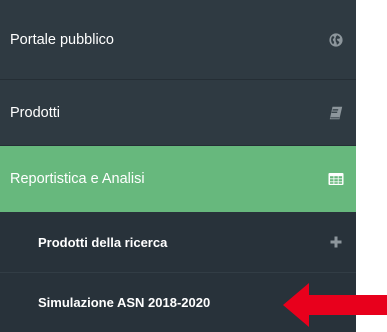 The image size is (387, 332). What do you see at coordinates (335, 305) in the screenshot?
I see `red-arrow-icon` at bounding box center [335, 305].